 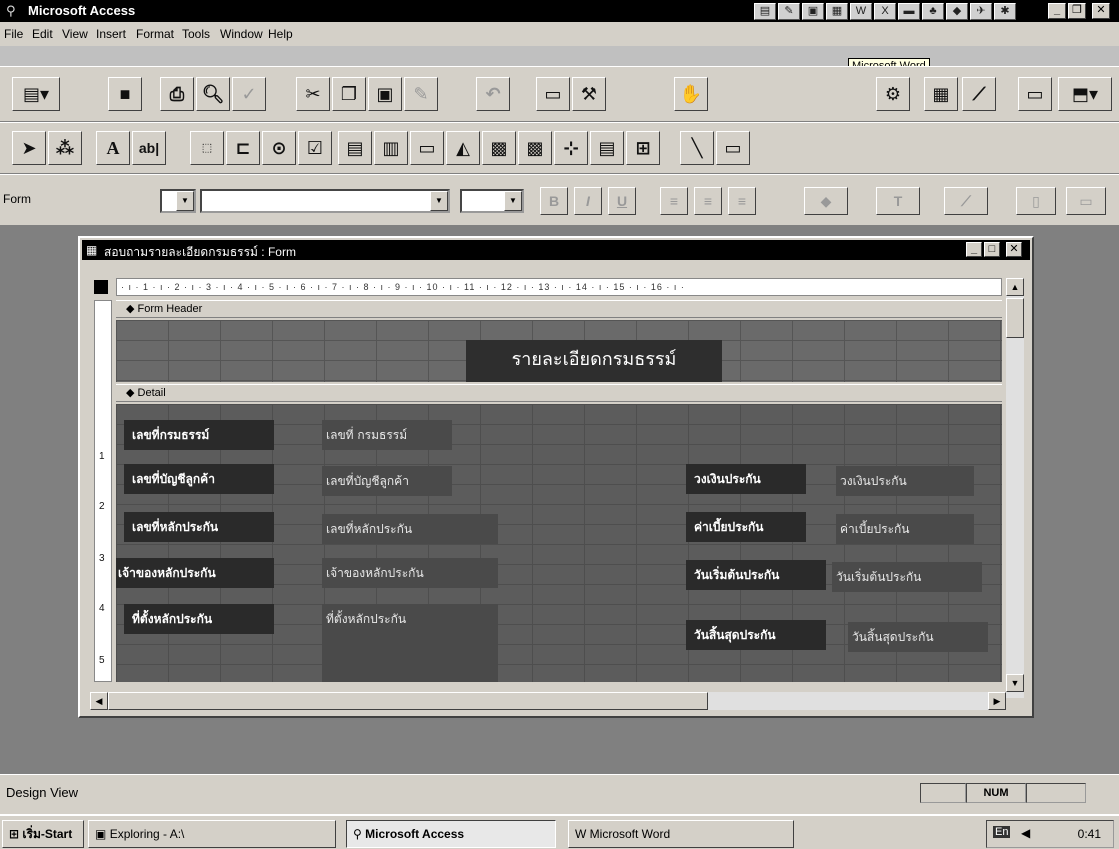 I want to click on subform-icon: ⊞, so click(x=643, y=148).